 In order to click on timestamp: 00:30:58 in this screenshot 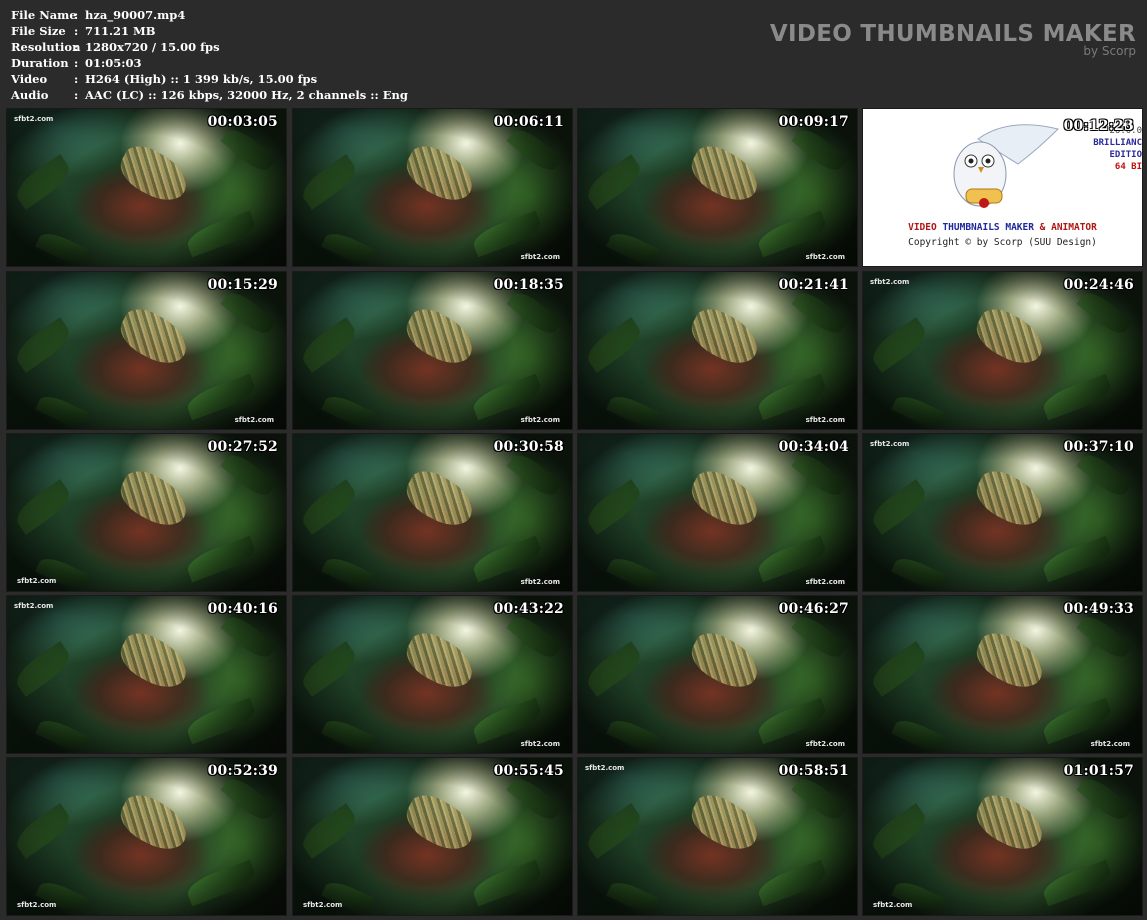, I will do `click(528, 447)`.